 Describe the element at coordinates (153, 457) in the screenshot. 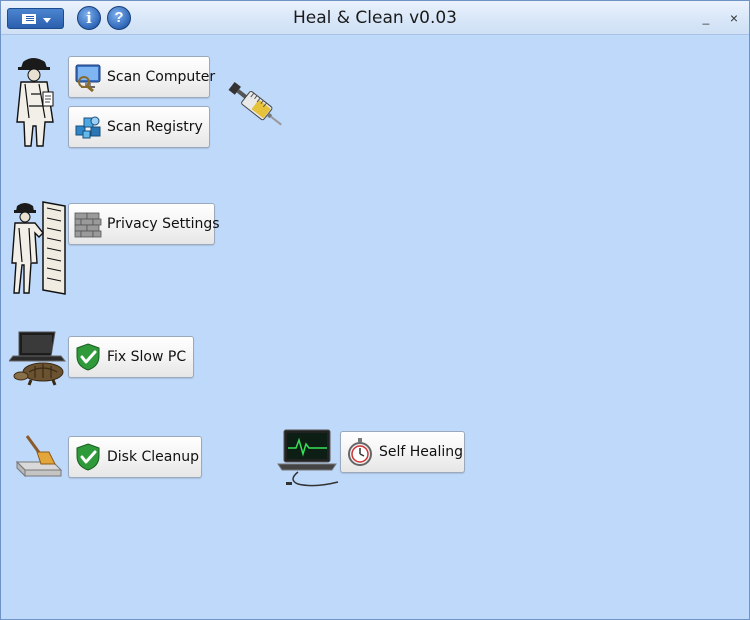

I see `disk-cleanup-label: Disk Cleanup` at that location.